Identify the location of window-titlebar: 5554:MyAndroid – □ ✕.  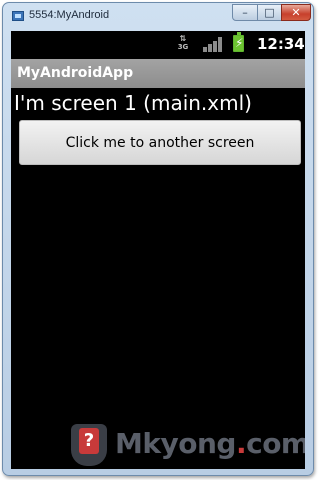
(158, 16).